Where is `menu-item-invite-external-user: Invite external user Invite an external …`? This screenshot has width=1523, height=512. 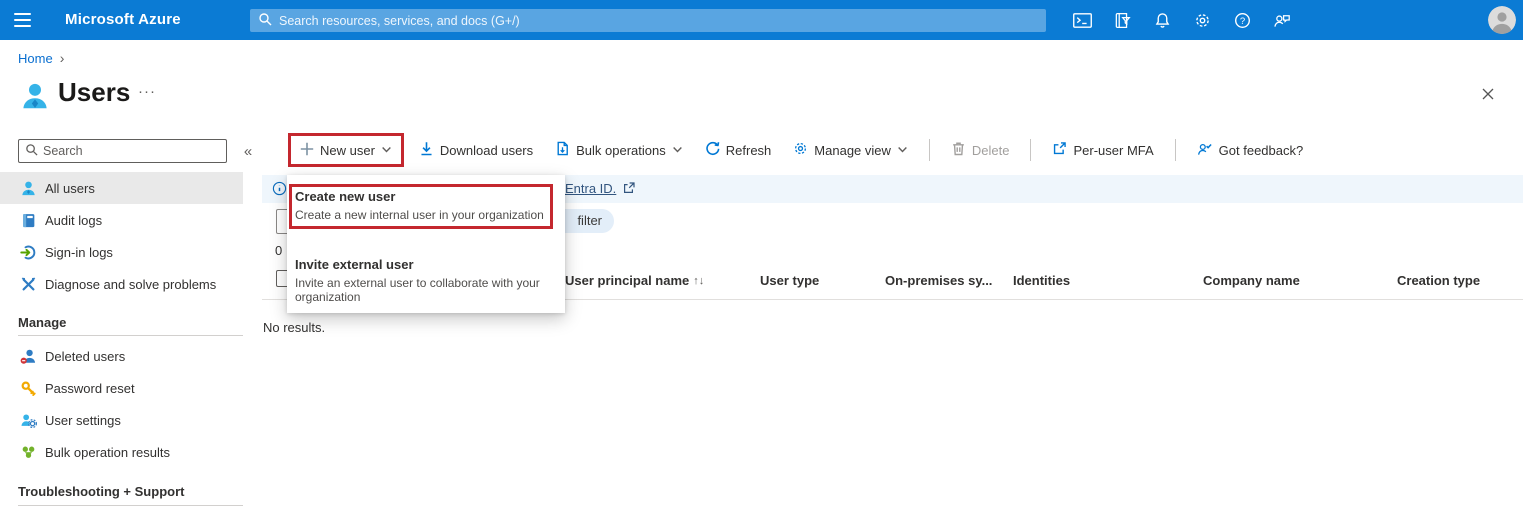
menu-item-invite-external-user: Invite external user Invite an external … is located at coordinates (426, 280).